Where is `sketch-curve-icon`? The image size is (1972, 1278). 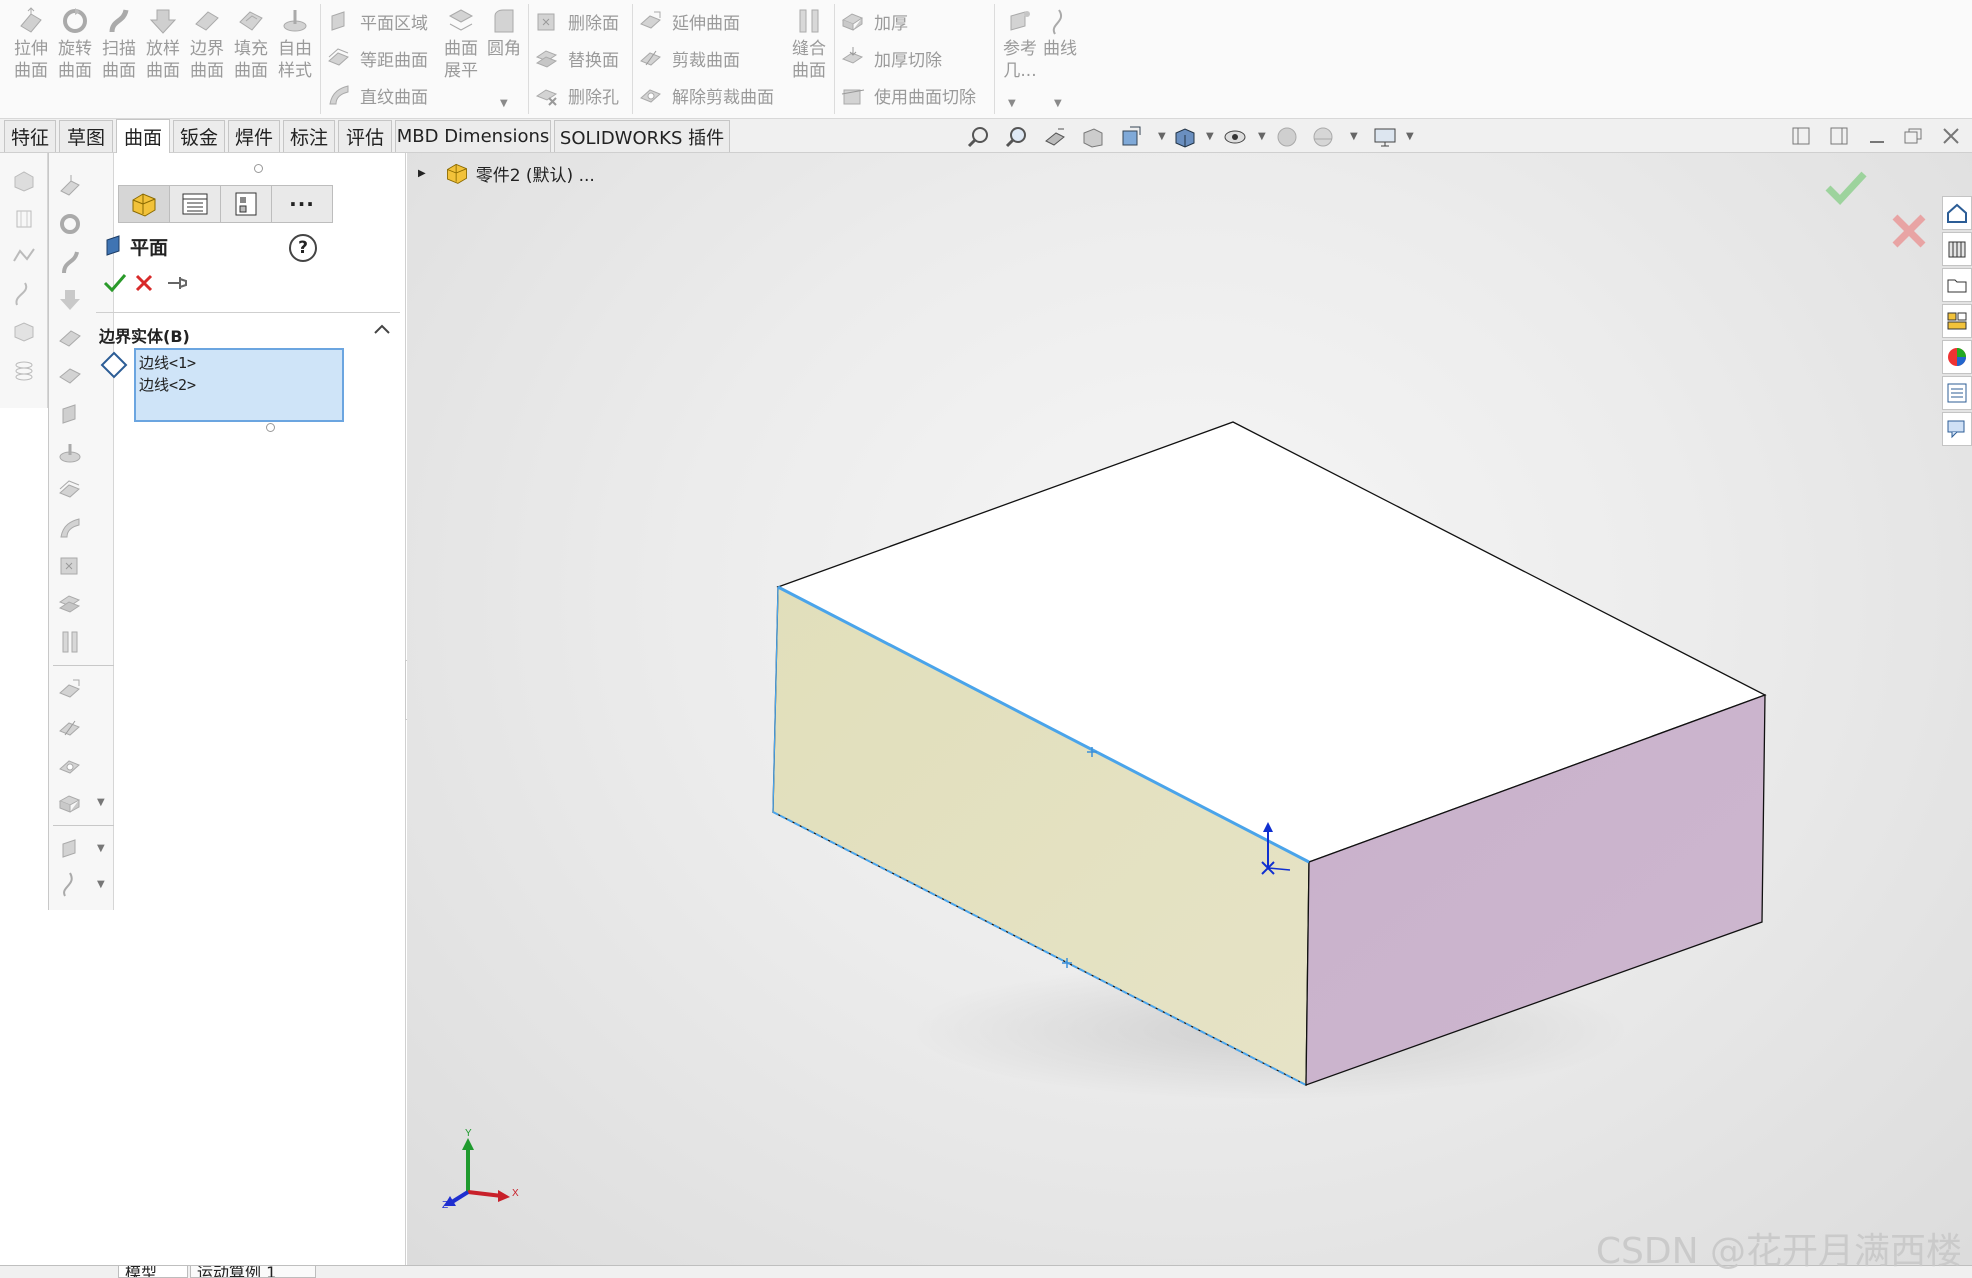 sketch-curve-icon is located at coordinates (24, 256).